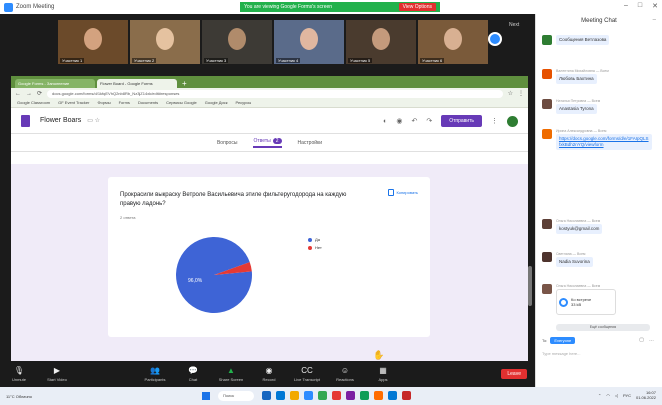  I want to click on undo-icon: ↶, so click(414, 121).